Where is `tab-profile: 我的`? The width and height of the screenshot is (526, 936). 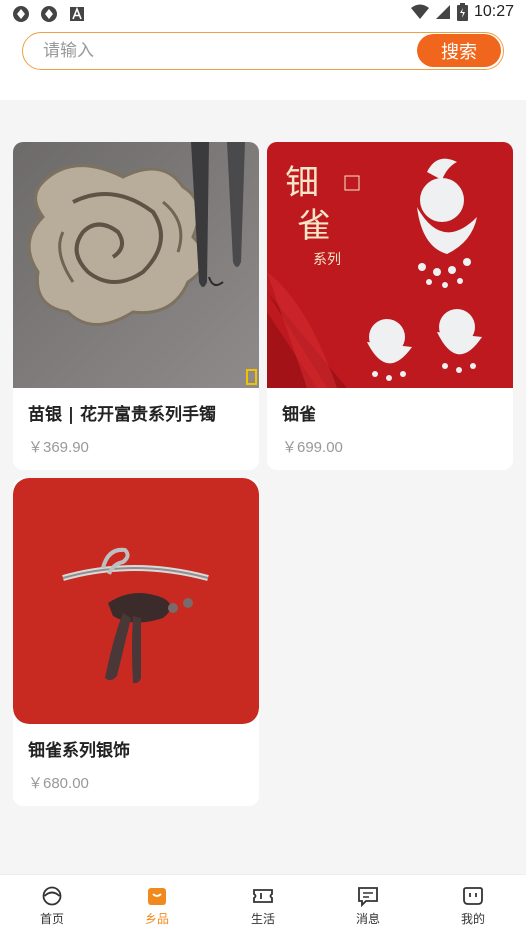
tab-profile: 我的 is located at coordinates (473, 909).